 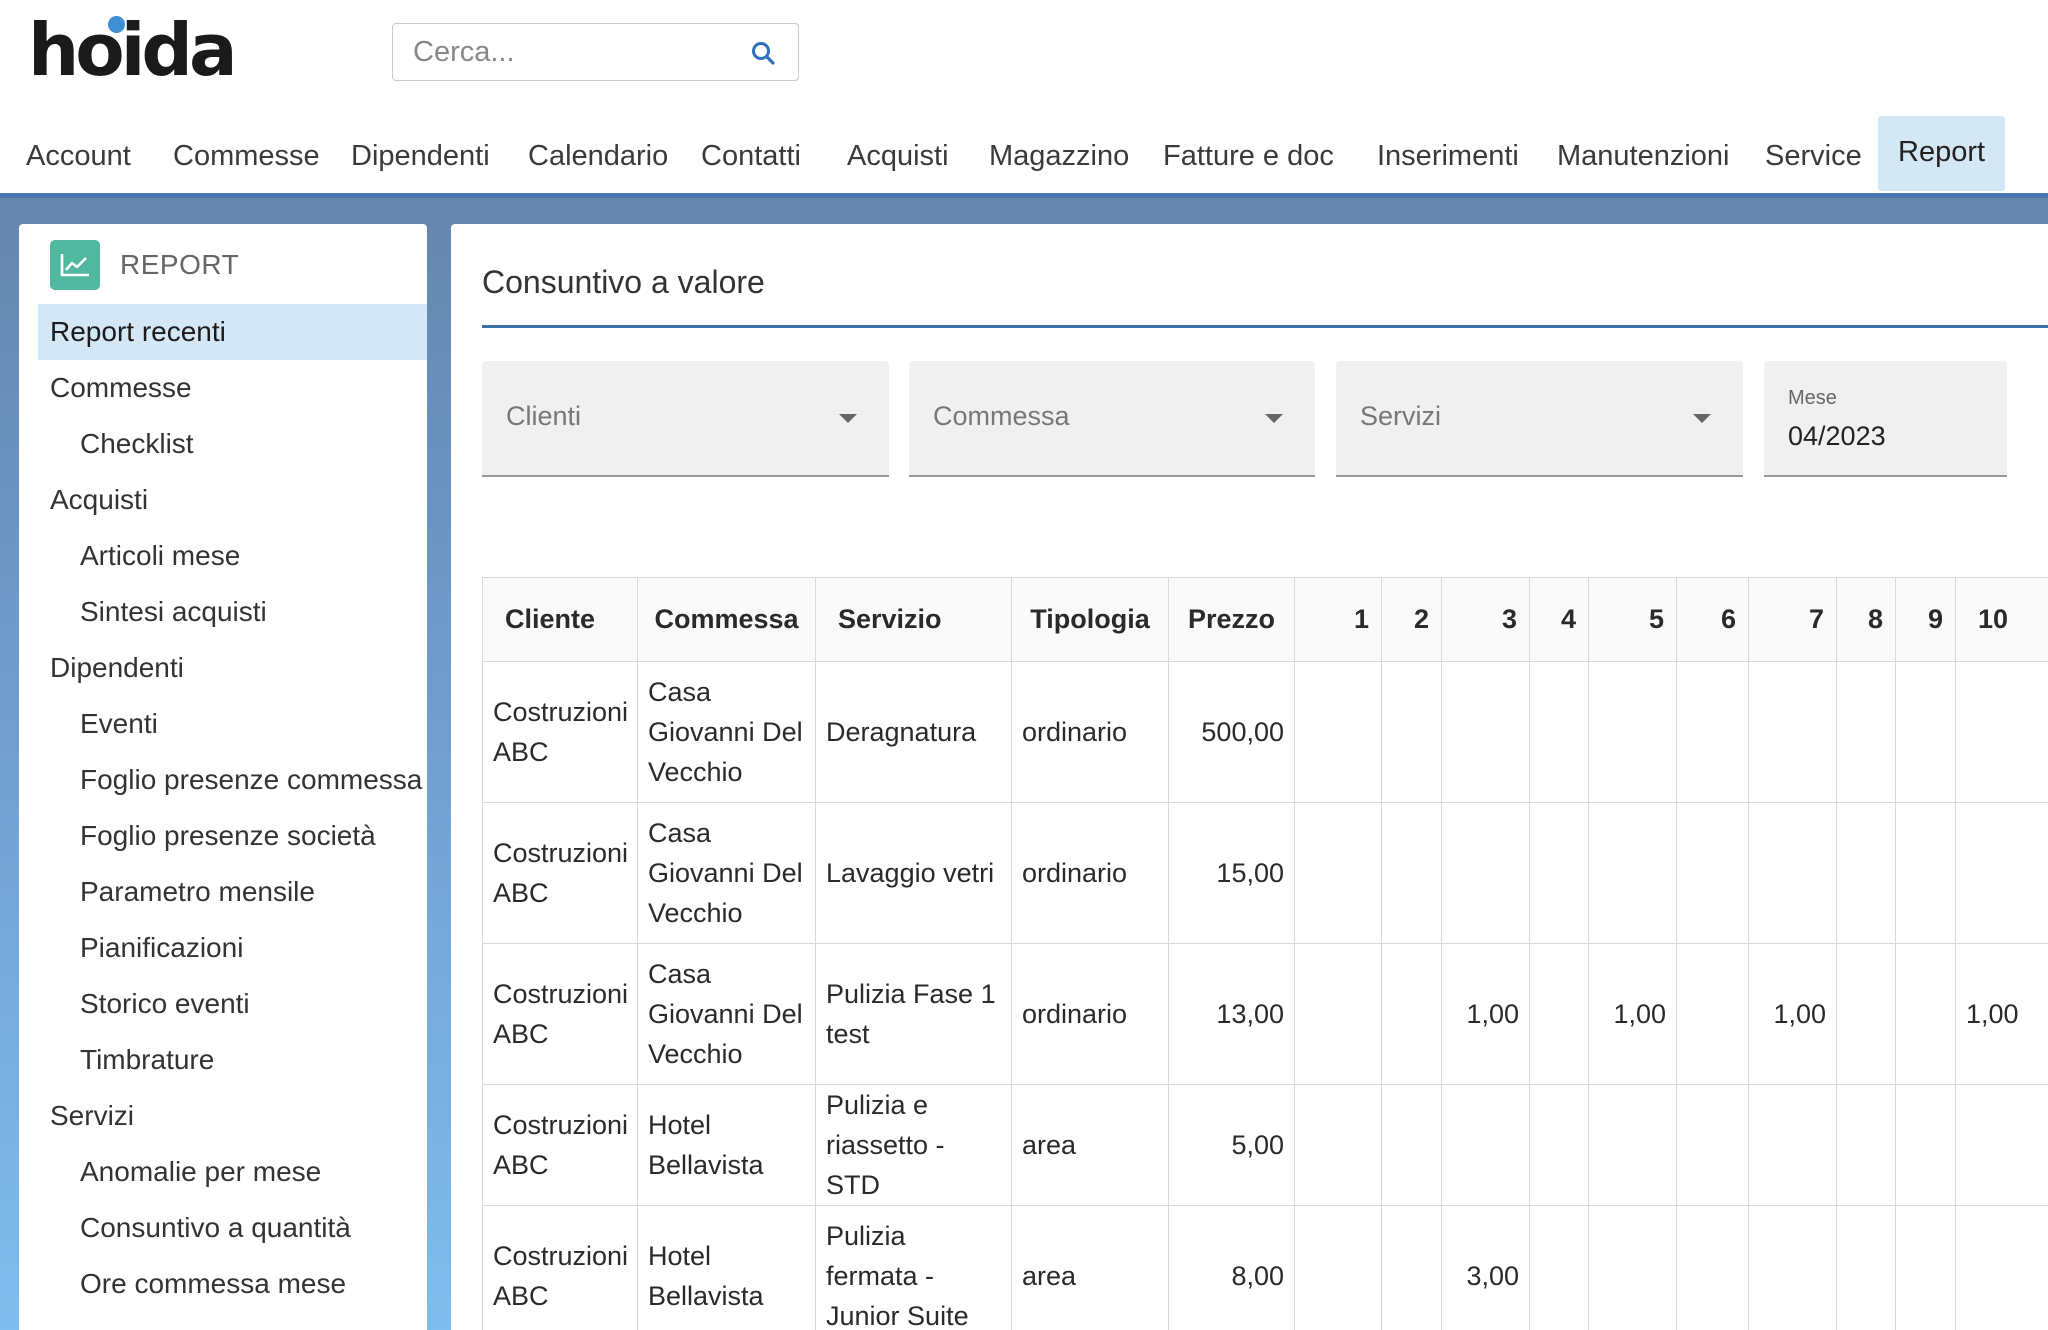 What do you see at coordinates (598, 156) in the screenshot?
I see `nav-calendario: Calendario` at bounding box center [598, 156].